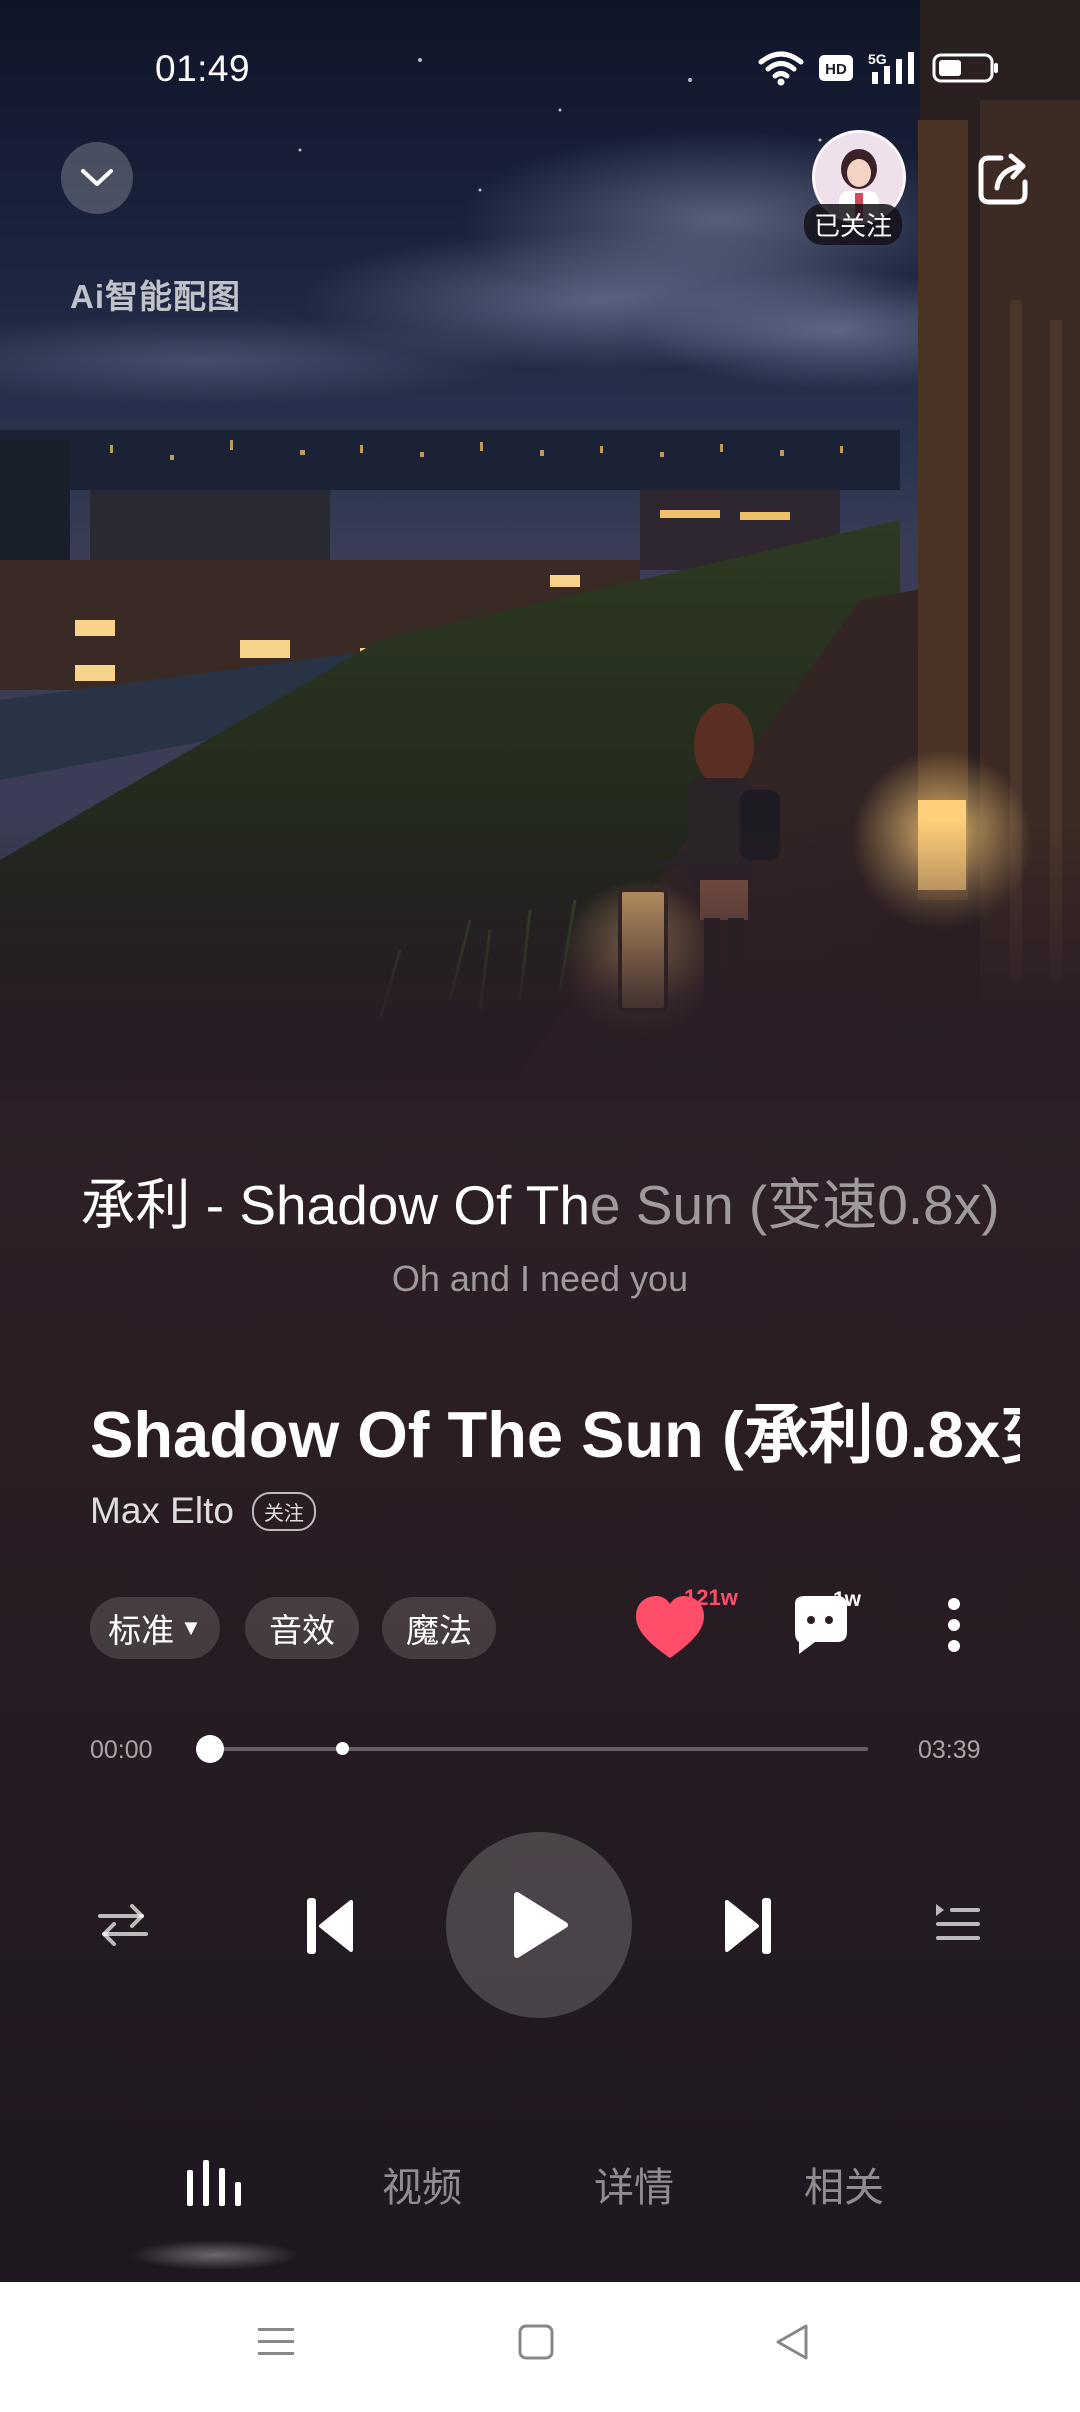 The height and width of the screenshot is (2412, 1080). I want to click on nav-home-button, so click(536, 2344).